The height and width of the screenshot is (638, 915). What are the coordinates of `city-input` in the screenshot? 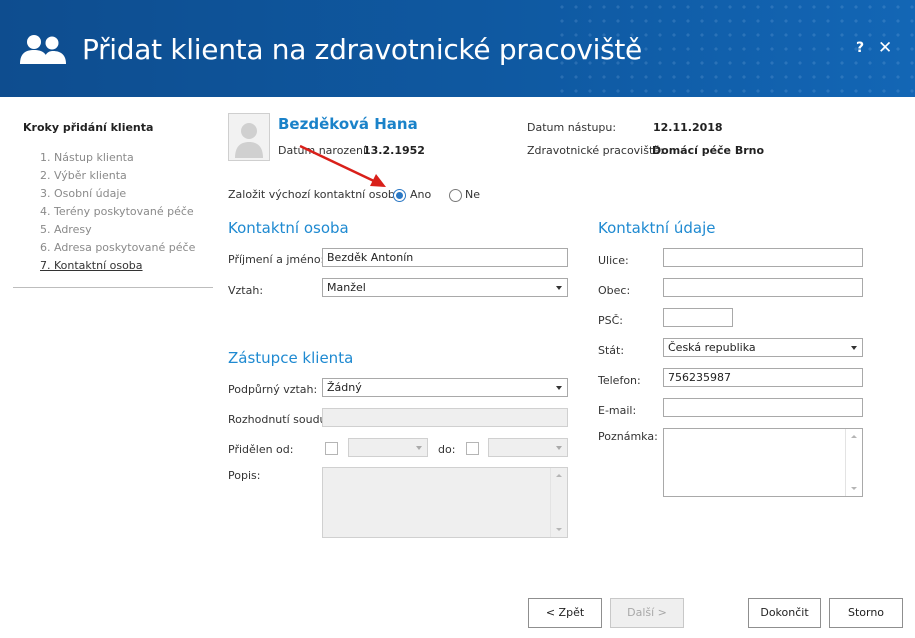 It's located at (763, 287).